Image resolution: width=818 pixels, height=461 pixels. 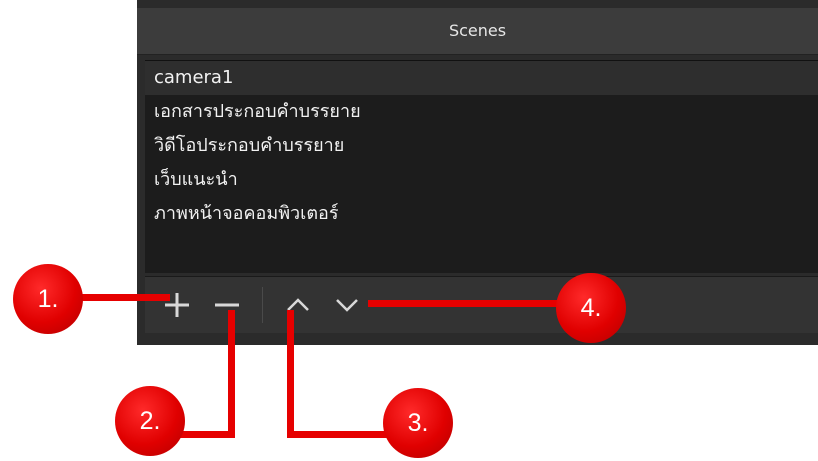 I want to click on chevron-down-icon, so click(x=347, y=305).